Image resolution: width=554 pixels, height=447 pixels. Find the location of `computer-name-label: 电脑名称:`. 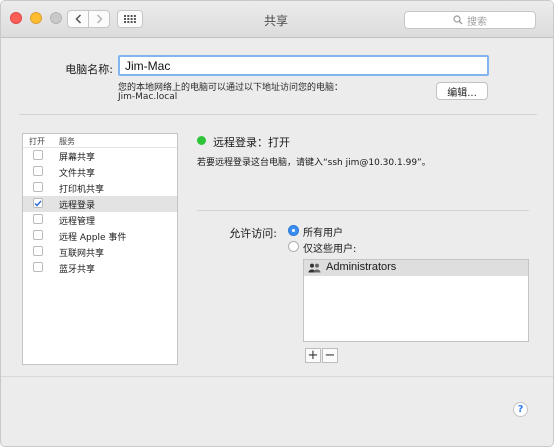

computer-name-label: 电脑名称: is located at coordinates (89, 69).